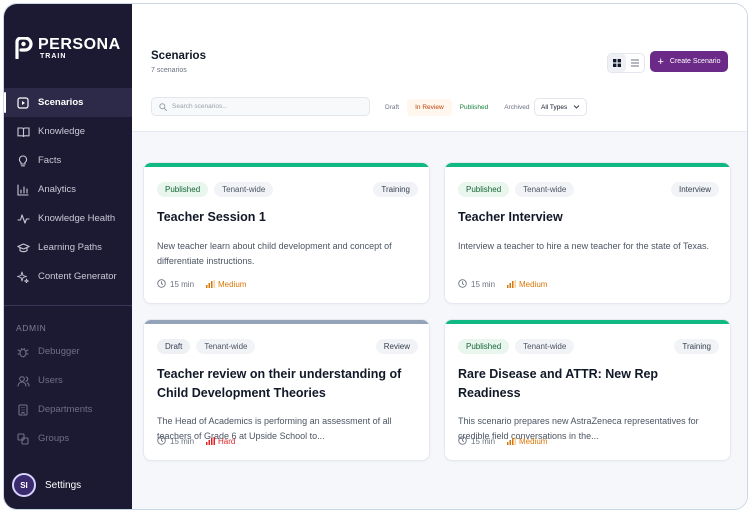  Describe the element at coordinates (23, 277) in the screenshot. I see `sparkles-icon` at that location.